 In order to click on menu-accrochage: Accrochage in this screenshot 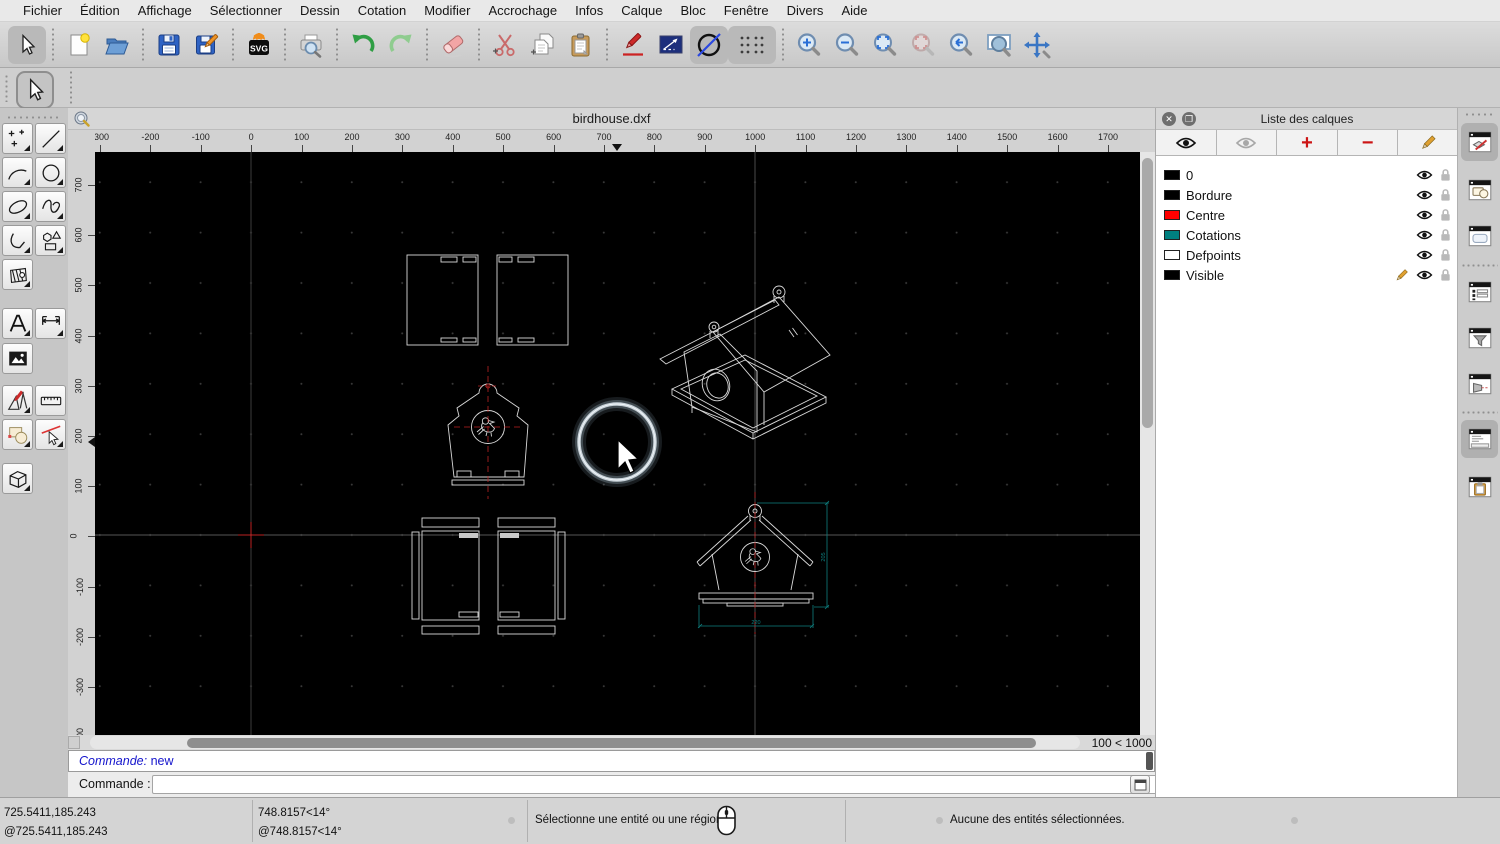, I will do `click(522, 10)`.